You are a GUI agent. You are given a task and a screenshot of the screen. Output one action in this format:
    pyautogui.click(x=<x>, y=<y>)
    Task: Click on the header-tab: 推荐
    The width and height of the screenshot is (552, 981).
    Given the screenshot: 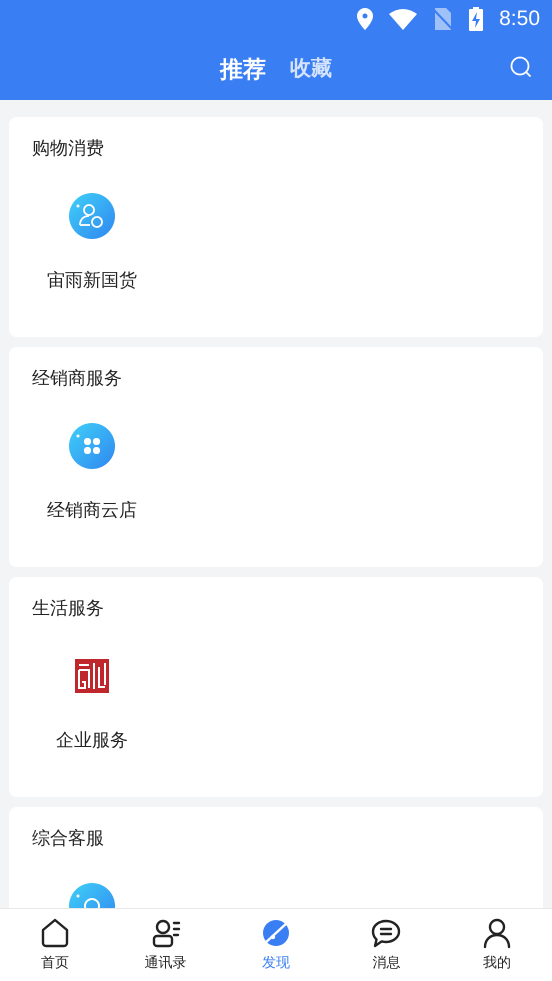 What is the action you would take?
    pyautogui.click(x=243, y=69)
    